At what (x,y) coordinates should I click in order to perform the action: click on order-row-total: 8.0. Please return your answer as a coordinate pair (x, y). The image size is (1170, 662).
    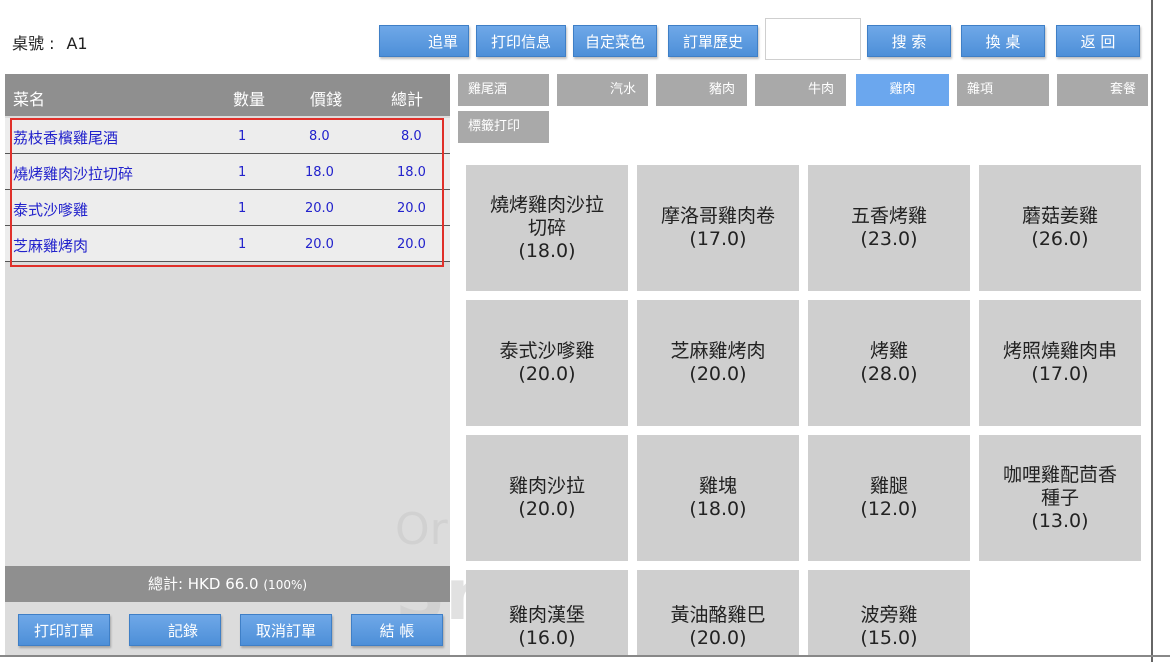
    Looking at the image, I should click on (411, 136).